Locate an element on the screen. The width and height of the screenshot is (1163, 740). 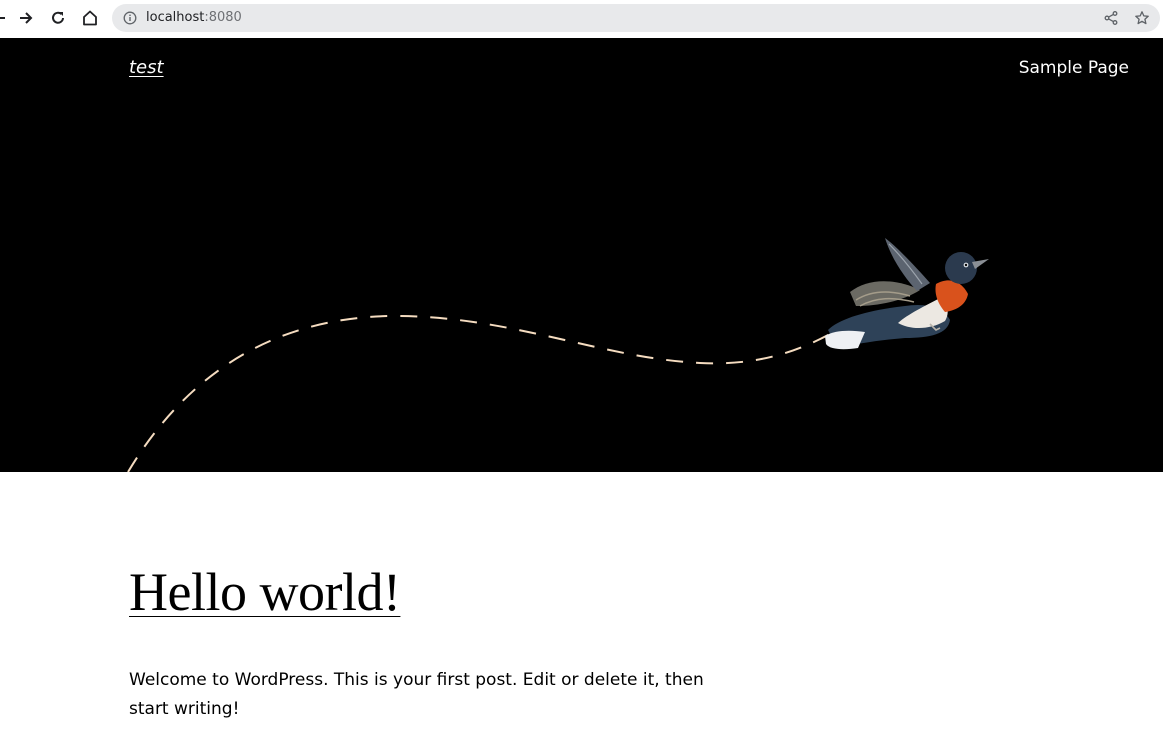
star-icon is located at coordinates (1142, 18).